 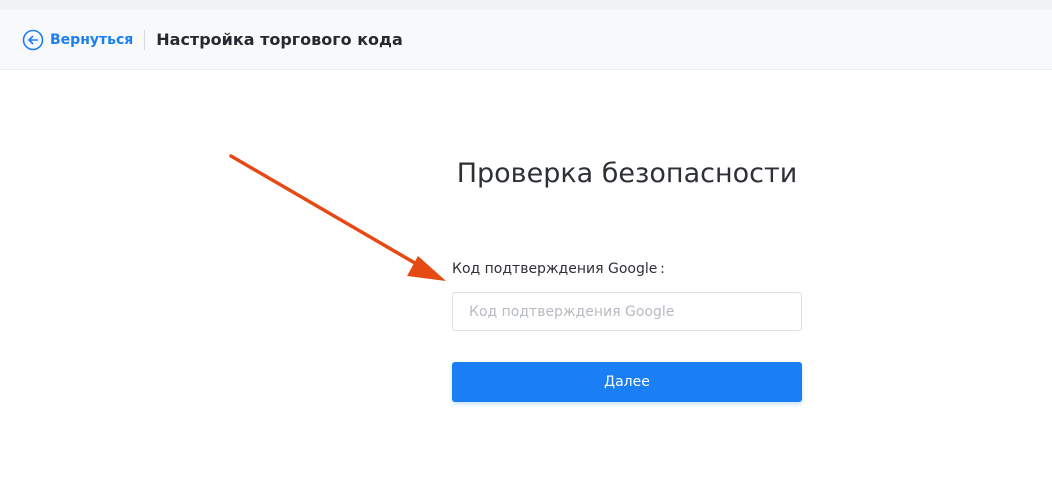 I want to click on header-divider, so click(x=145, y=39).